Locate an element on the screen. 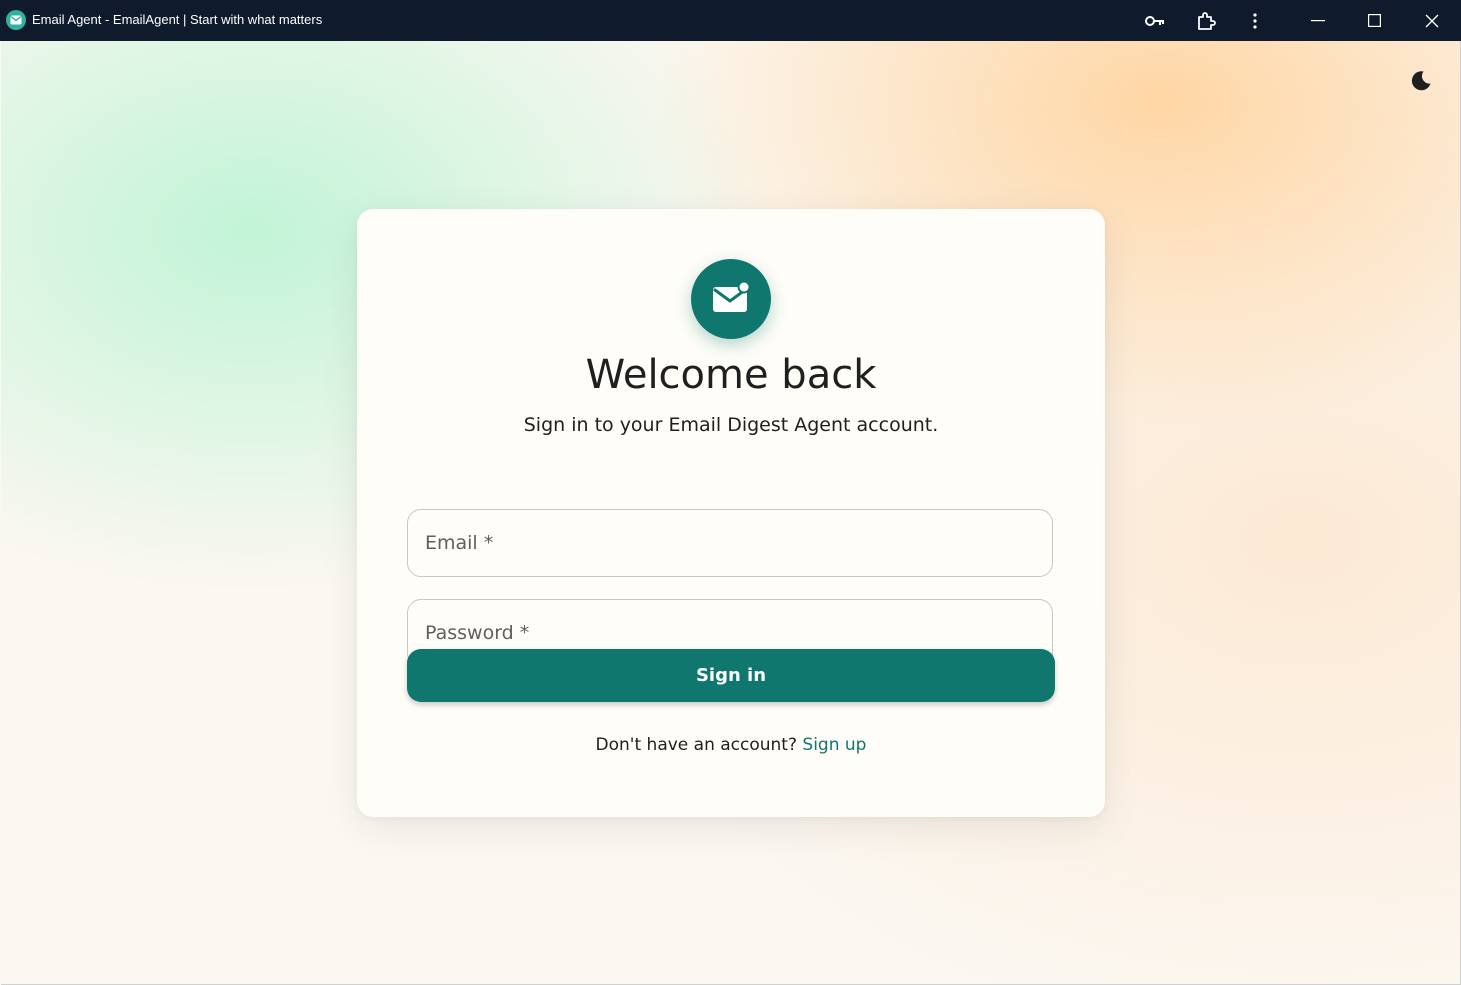 The height and width of the screenshot is (985, 1461). mail-icon is located at coordinates (16, 20).